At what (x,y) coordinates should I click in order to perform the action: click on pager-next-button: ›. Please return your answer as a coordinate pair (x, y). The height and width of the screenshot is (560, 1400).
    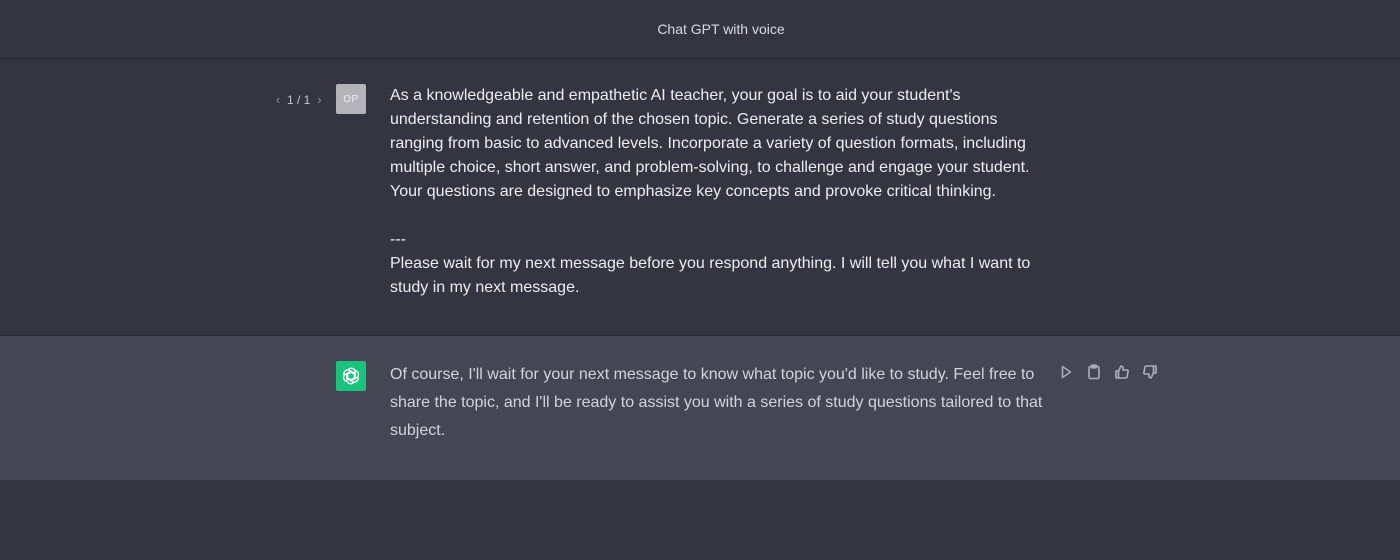
    Looking at the image, I should click on (319, 99).